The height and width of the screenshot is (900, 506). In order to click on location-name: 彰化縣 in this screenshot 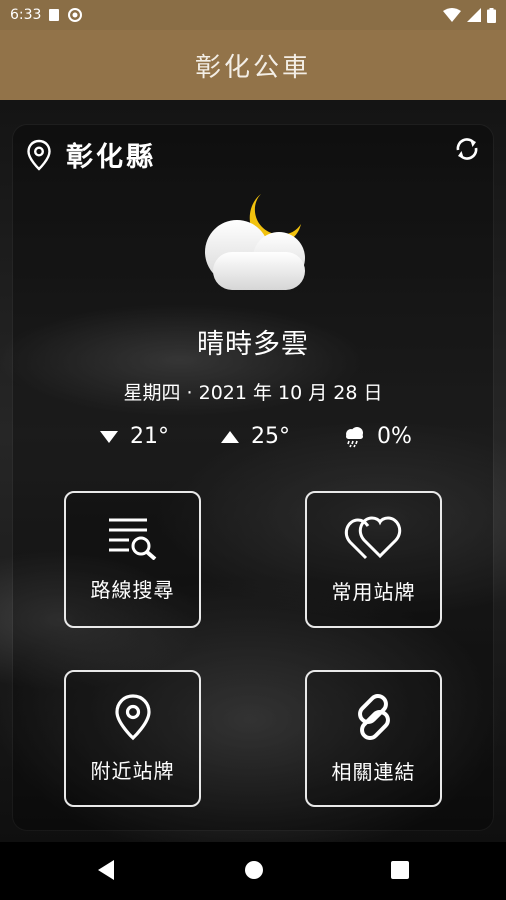, I will do `click(111, 157)`.